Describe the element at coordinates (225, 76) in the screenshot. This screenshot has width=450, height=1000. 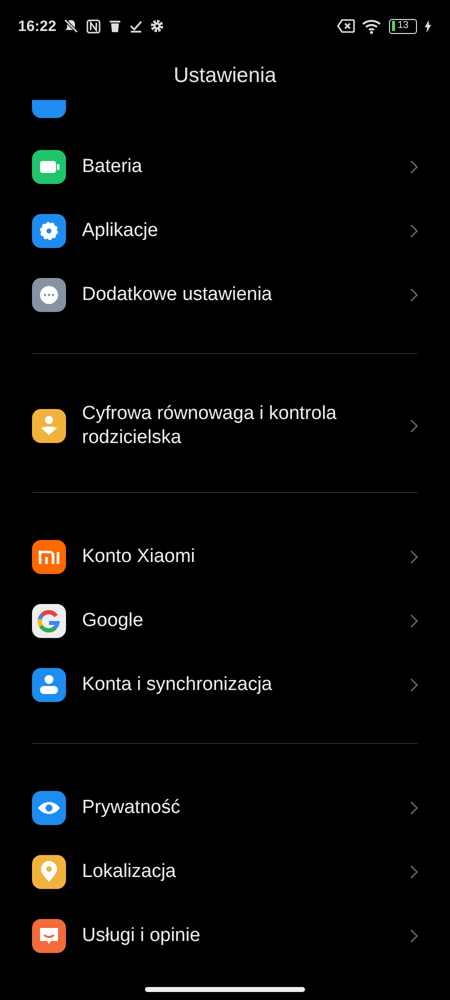
I see `page-title: Ustawienia` at that location.